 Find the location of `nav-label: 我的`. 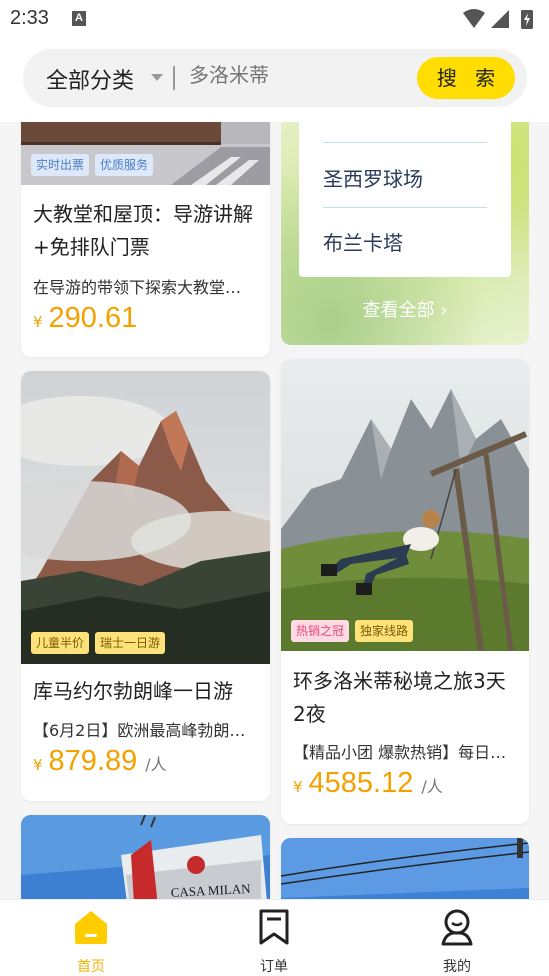

nav-label: 我的 is located at coordinates (457, 967).